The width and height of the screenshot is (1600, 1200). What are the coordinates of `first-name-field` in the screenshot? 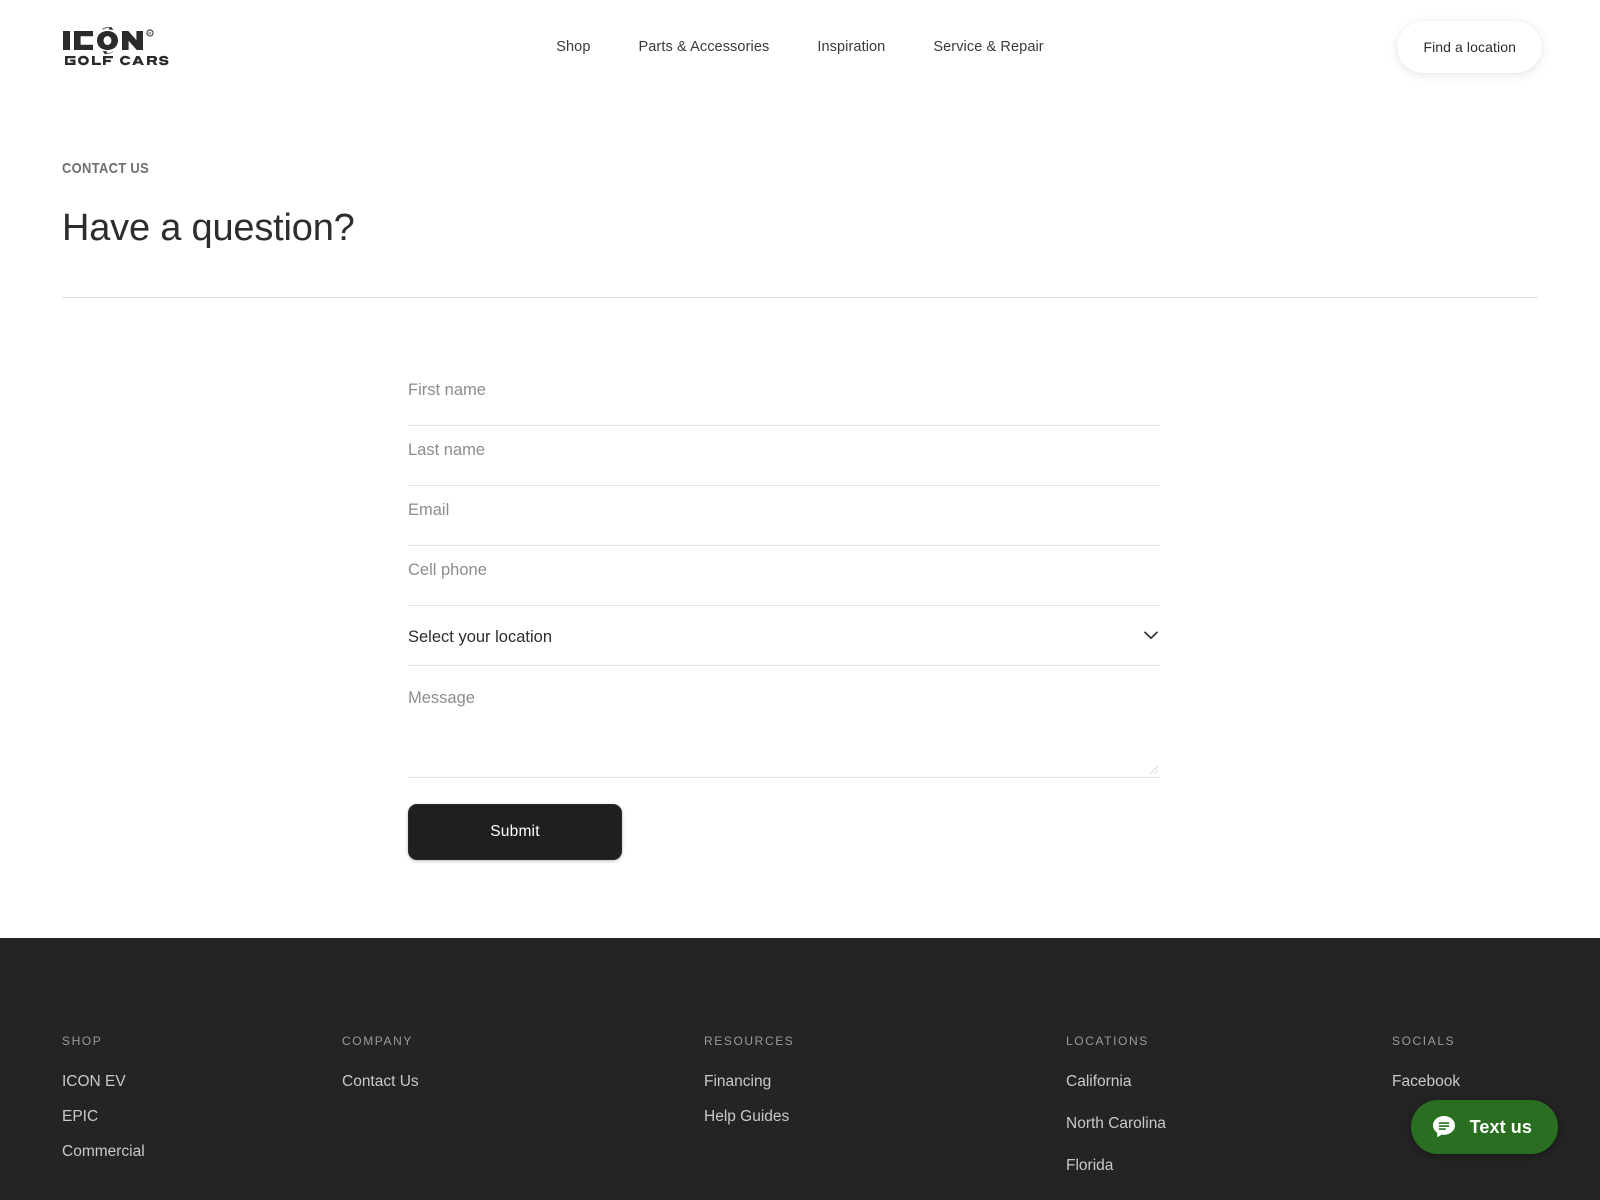 It's located at (784, 396).